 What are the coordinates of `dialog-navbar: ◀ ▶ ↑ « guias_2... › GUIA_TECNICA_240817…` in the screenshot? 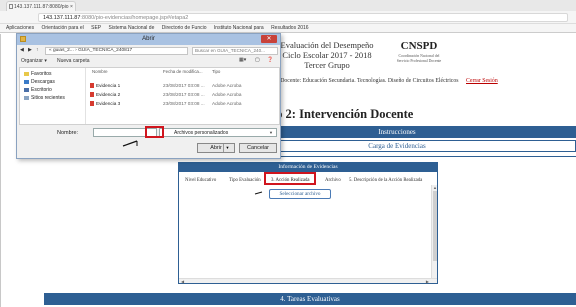 It's located at (148, 51).